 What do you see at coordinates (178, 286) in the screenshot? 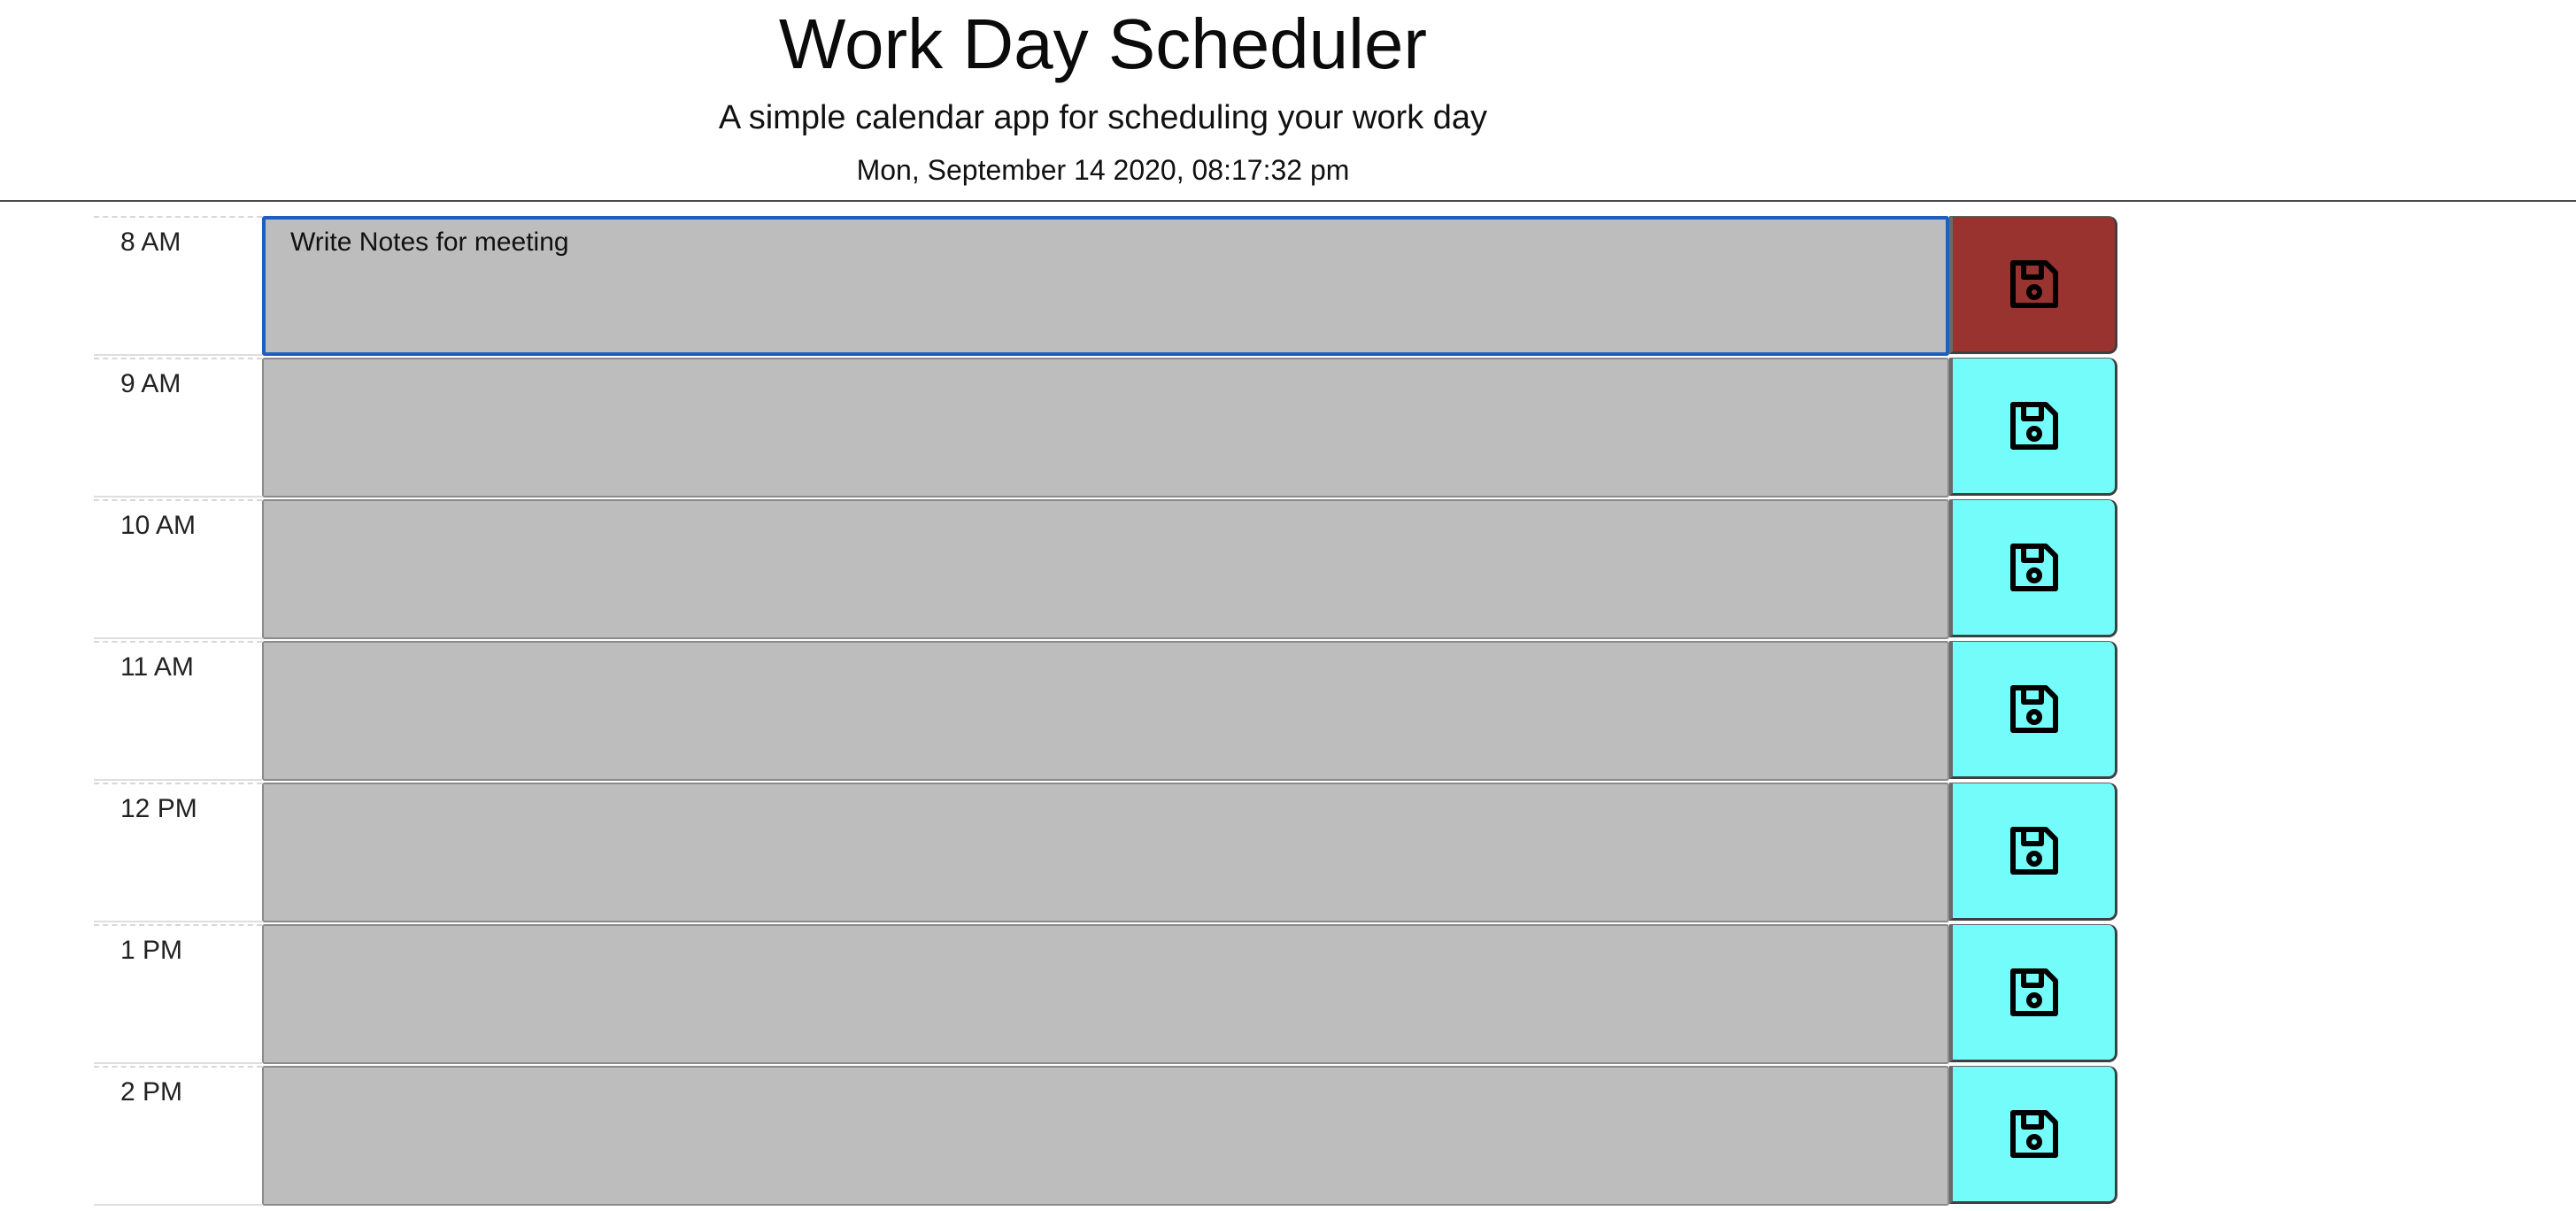
I see `hour-label: 8 AM` at bounding box center [178, 286].